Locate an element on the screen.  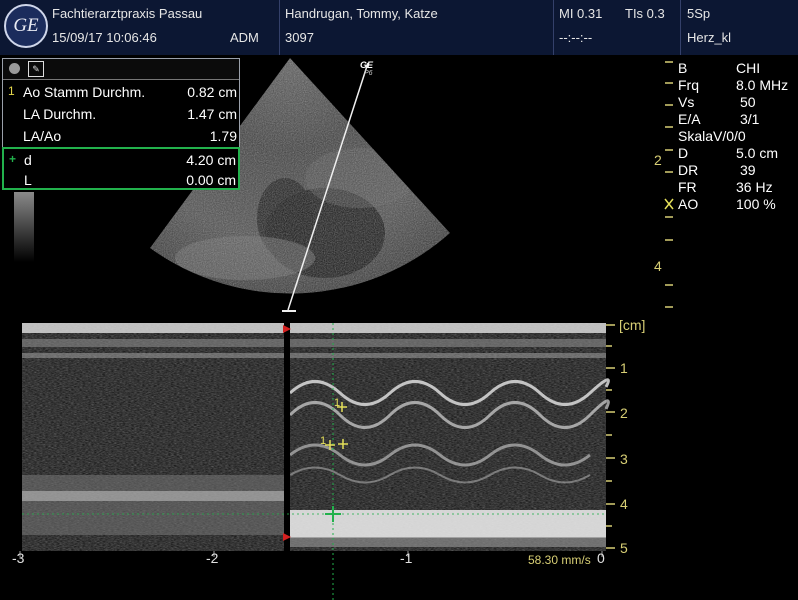
param-value: 100 % is located at coordinates (756, 204).